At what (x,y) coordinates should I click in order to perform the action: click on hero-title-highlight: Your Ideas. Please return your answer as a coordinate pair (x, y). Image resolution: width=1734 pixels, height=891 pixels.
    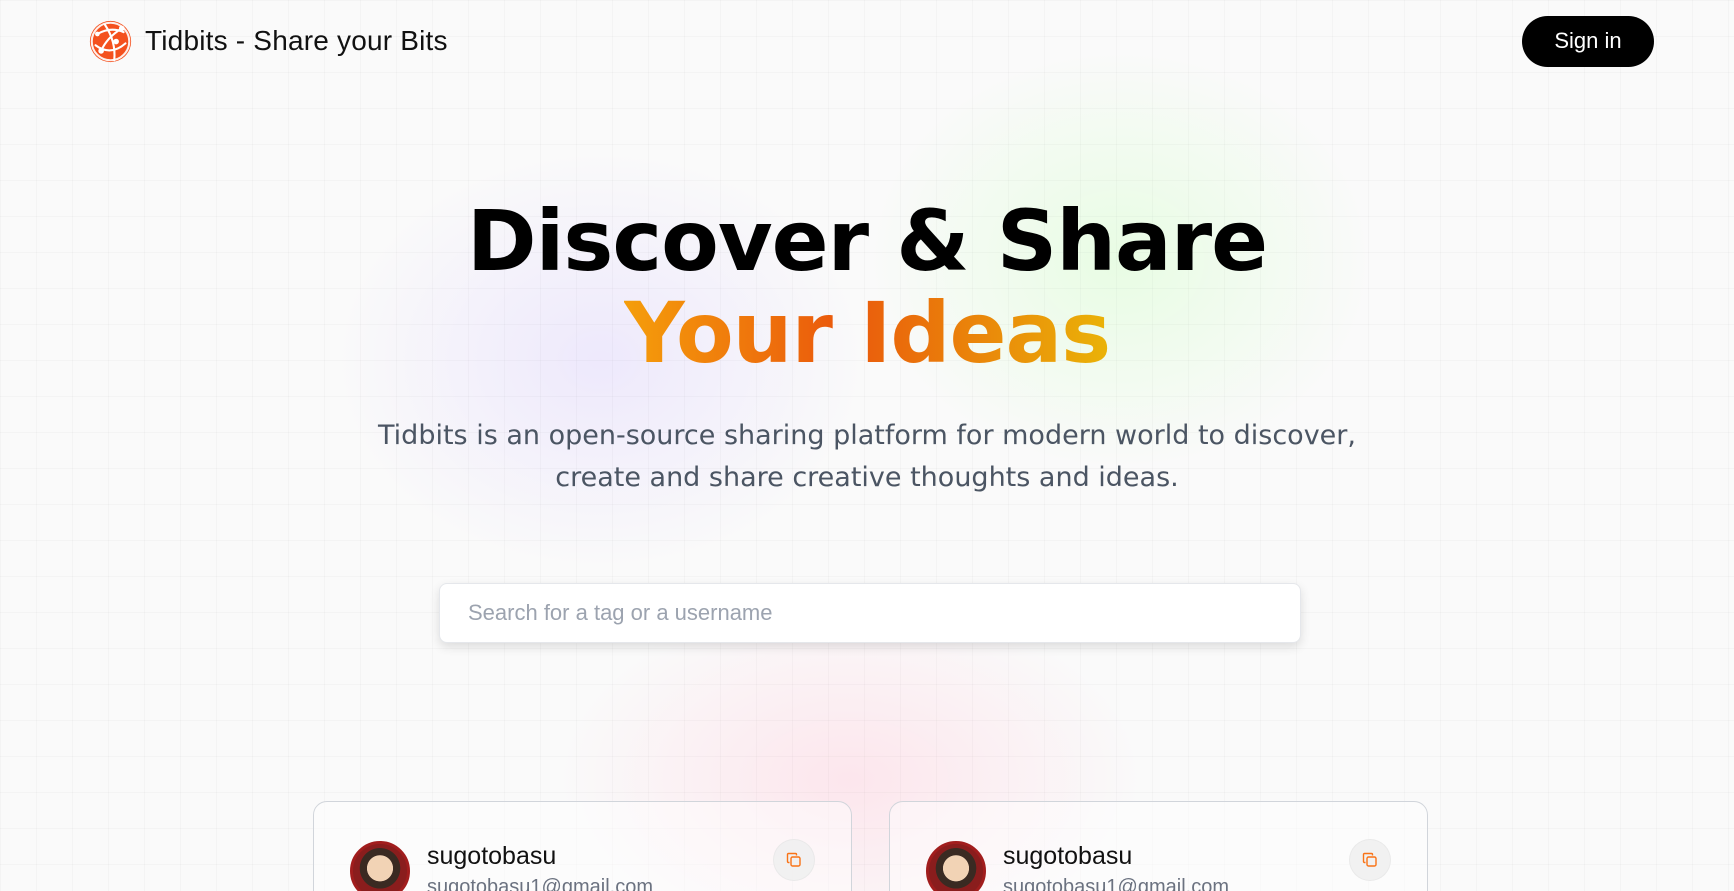
    Looking at the image, I should click on (867, 333).